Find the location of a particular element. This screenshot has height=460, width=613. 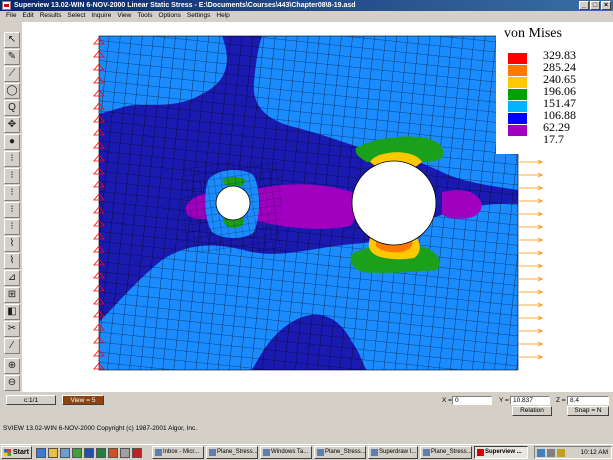

tab-view: View = 5 is located at coordinates (83, 400).